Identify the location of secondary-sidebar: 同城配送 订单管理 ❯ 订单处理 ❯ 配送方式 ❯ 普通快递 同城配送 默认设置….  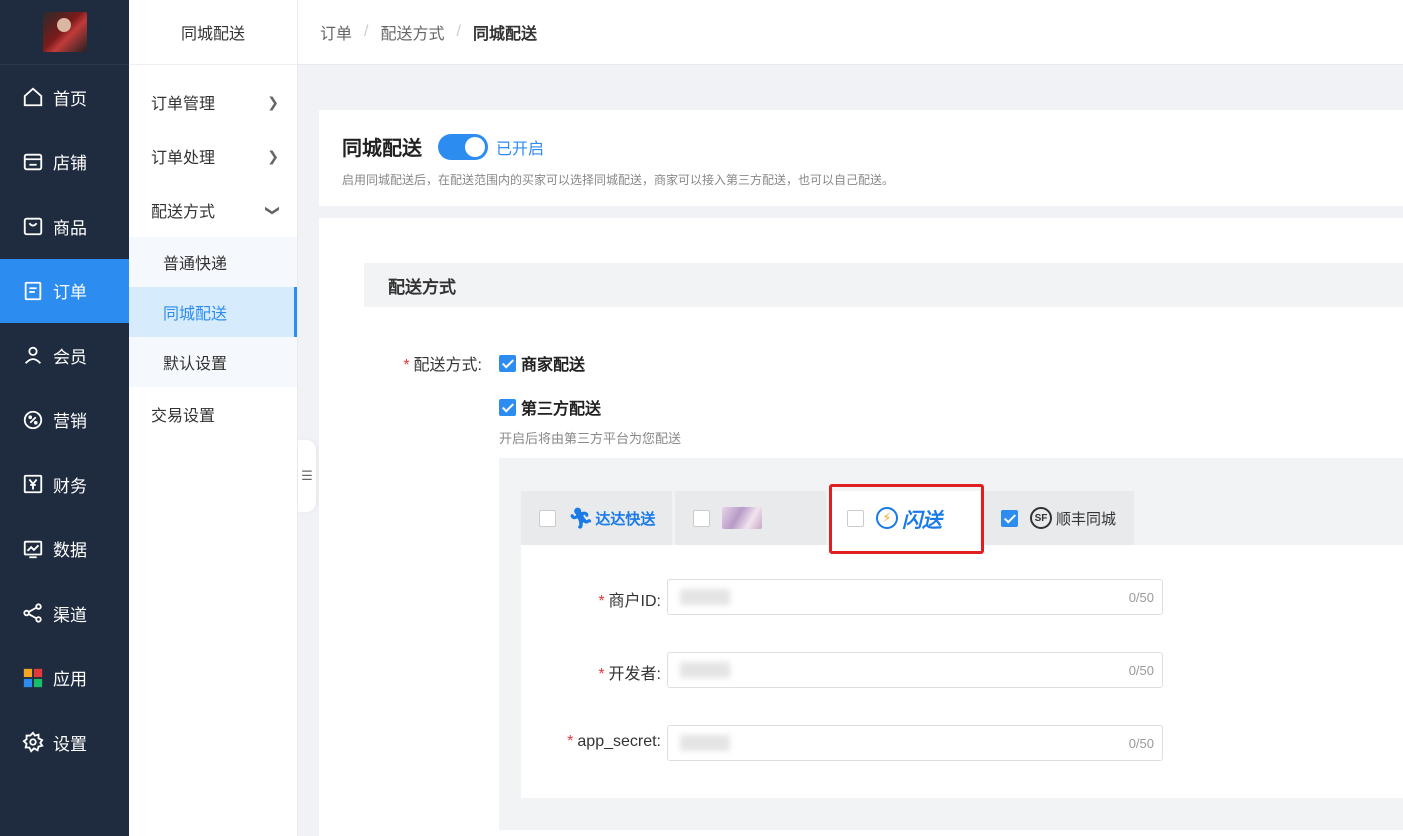
(213, 418).